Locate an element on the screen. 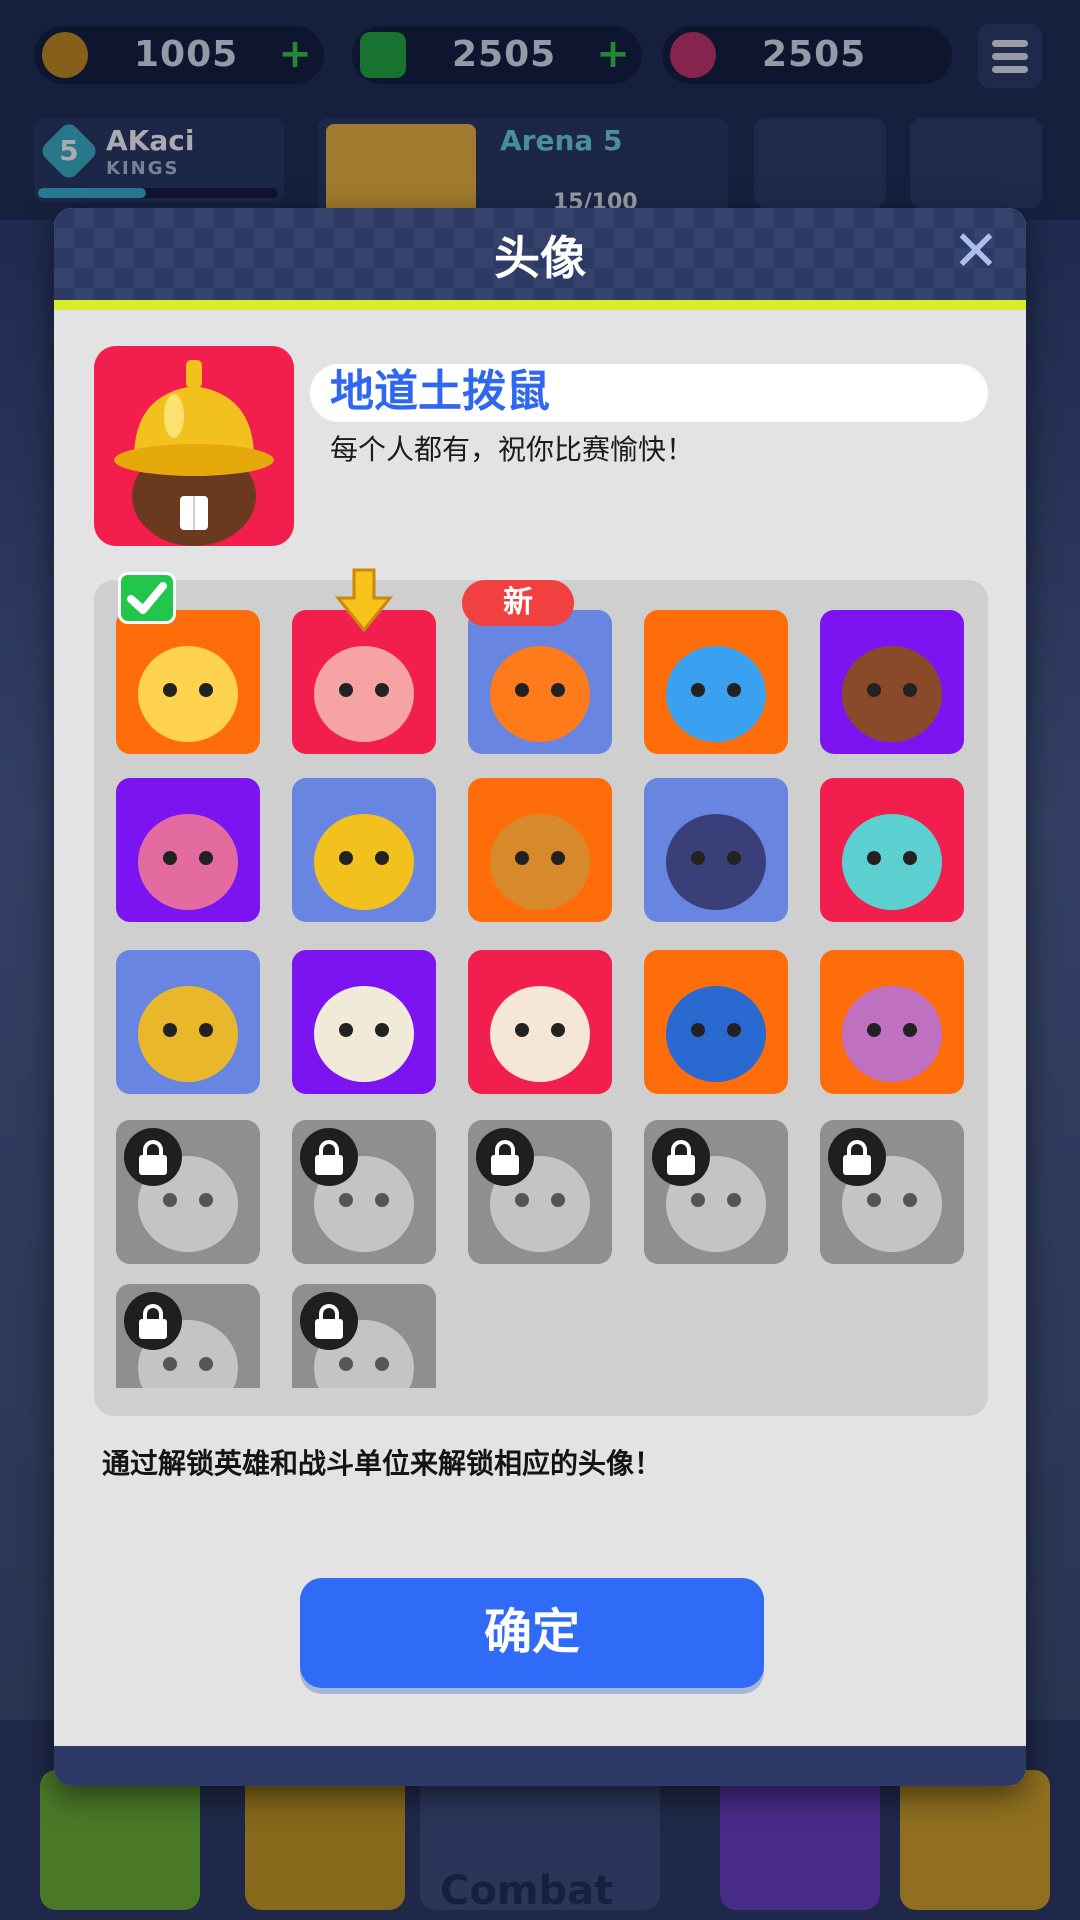 The image size is (1080, 1920). shark-avatar-icon is located at coordinates (892, 862).